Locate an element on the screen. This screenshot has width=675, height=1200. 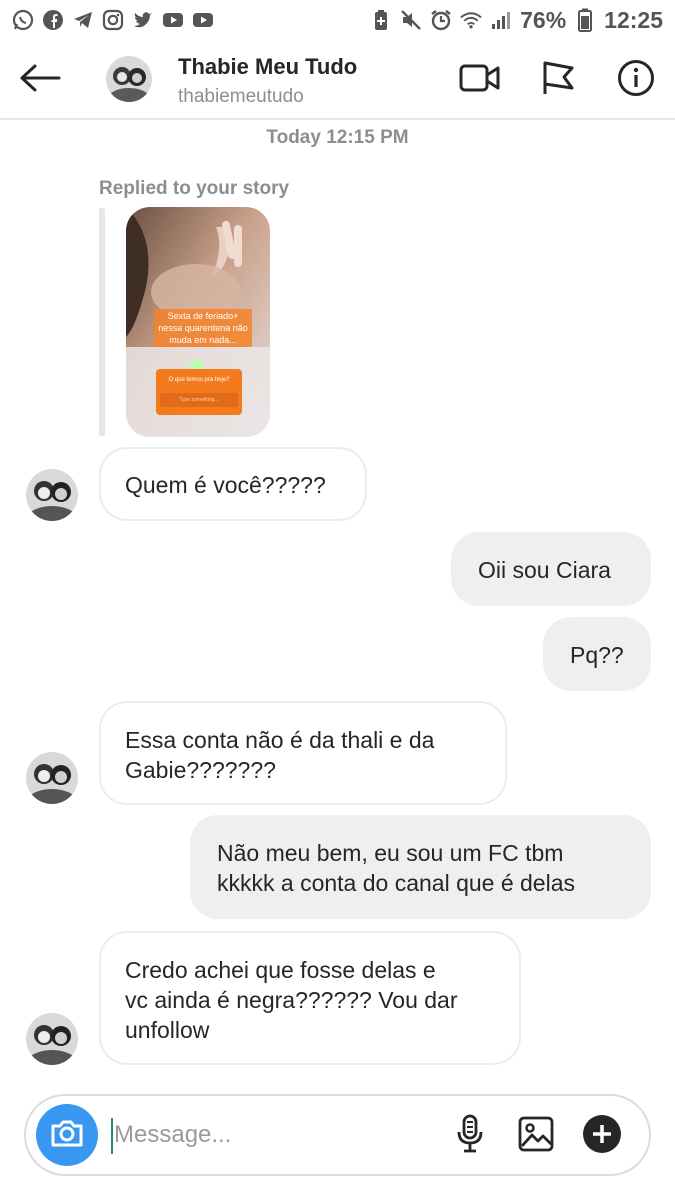
details-button is located at coordinates (636, 80).